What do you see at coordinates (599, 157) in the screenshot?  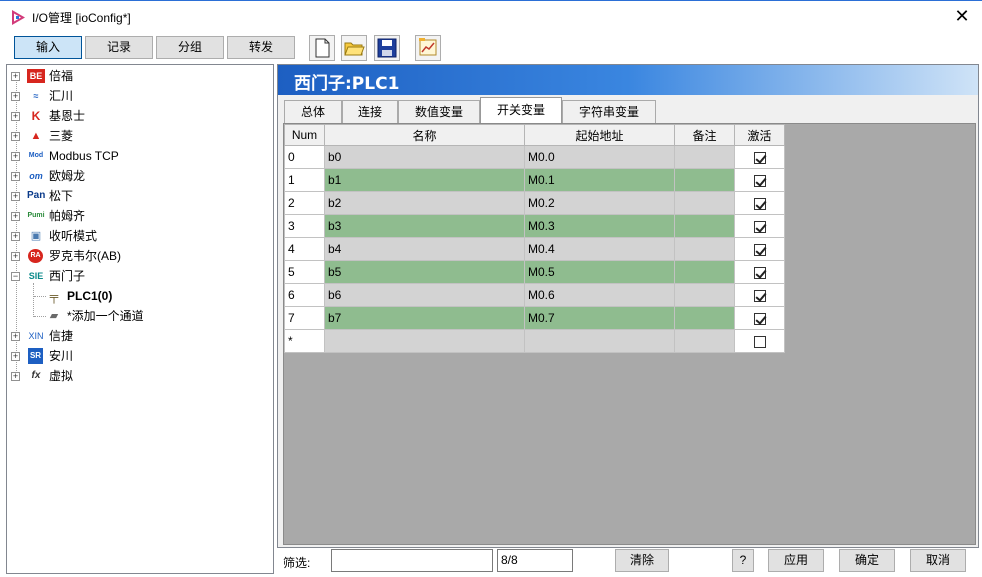 I see `address-cell: M0.0` at bounding box center [599, 157].